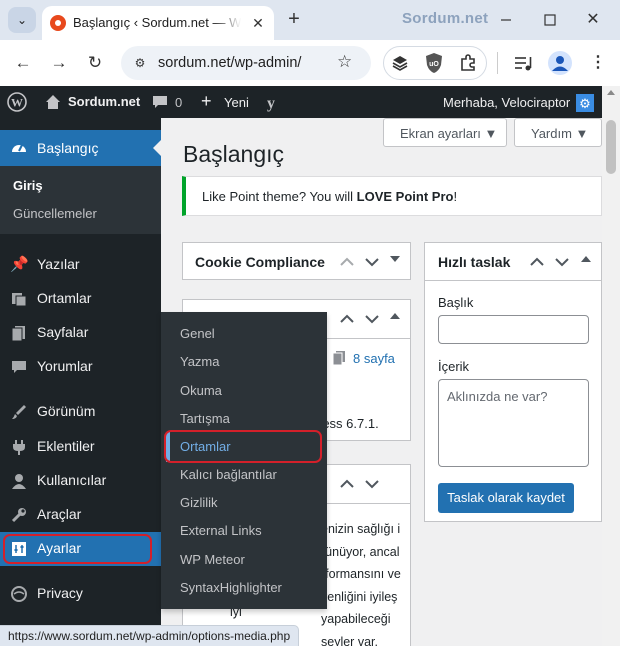 The image size is (620, 646). I want to click on toolbar-divider, so click(497, 63).